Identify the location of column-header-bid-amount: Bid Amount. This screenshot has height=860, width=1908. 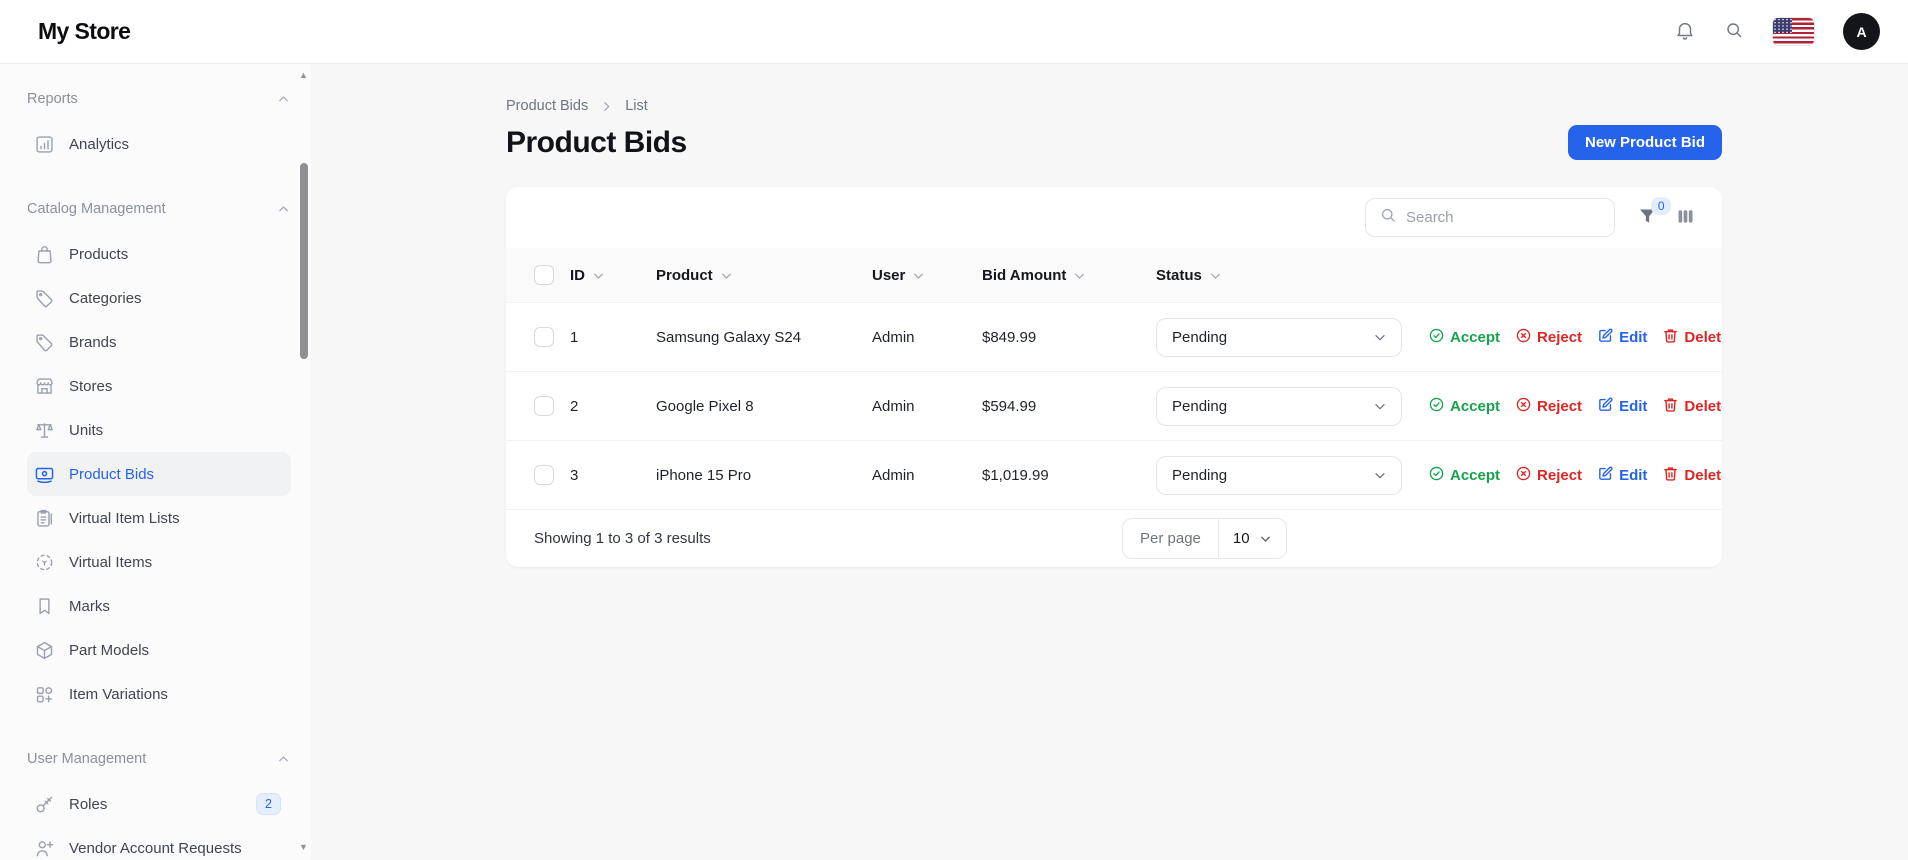
(1069, 275).